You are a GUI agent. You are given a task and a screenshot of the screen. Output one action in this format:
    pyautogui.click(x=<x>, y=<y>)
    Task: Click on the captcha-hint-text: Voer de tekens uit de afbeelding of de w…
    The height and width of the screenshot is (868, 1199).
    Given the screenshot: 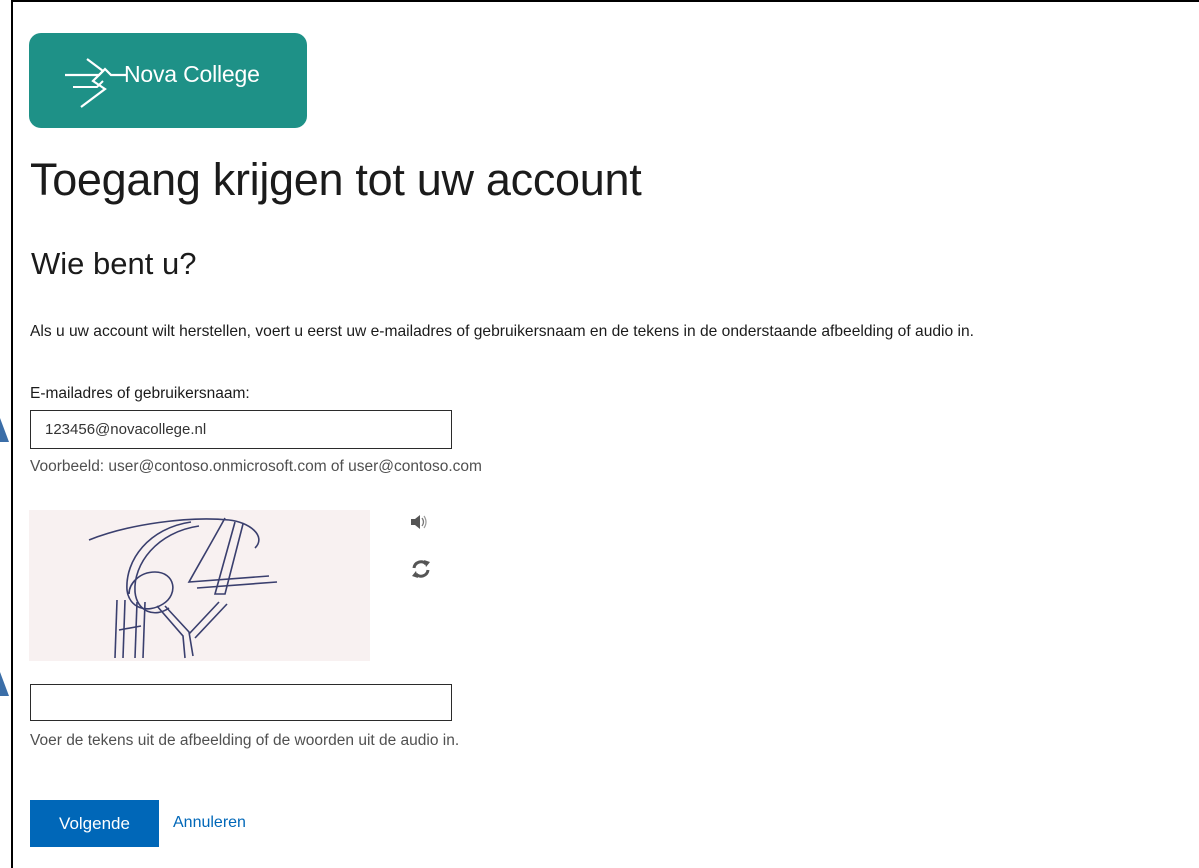 What is the action you would take?
    pyautogui.click(x=245, y=740)
    